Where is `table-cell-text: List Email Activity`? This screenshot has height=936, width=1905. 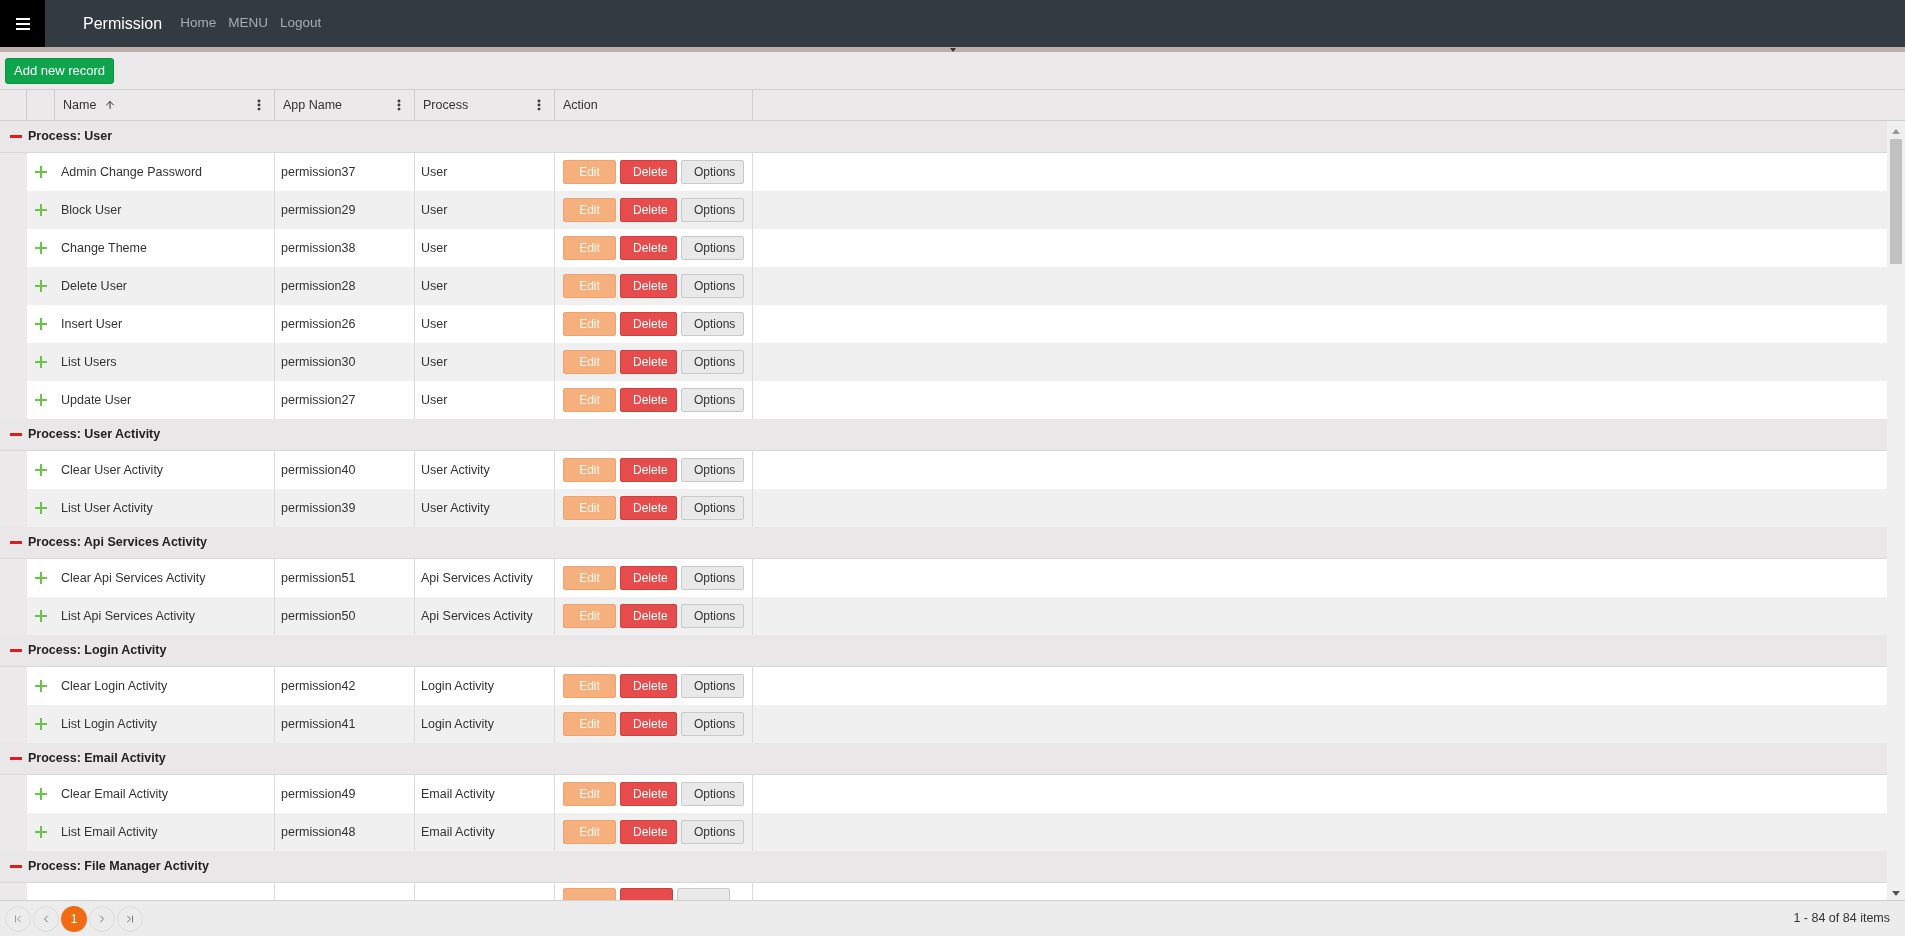
table-cell-text: List Email Activity is located at coordinates (109, 832).